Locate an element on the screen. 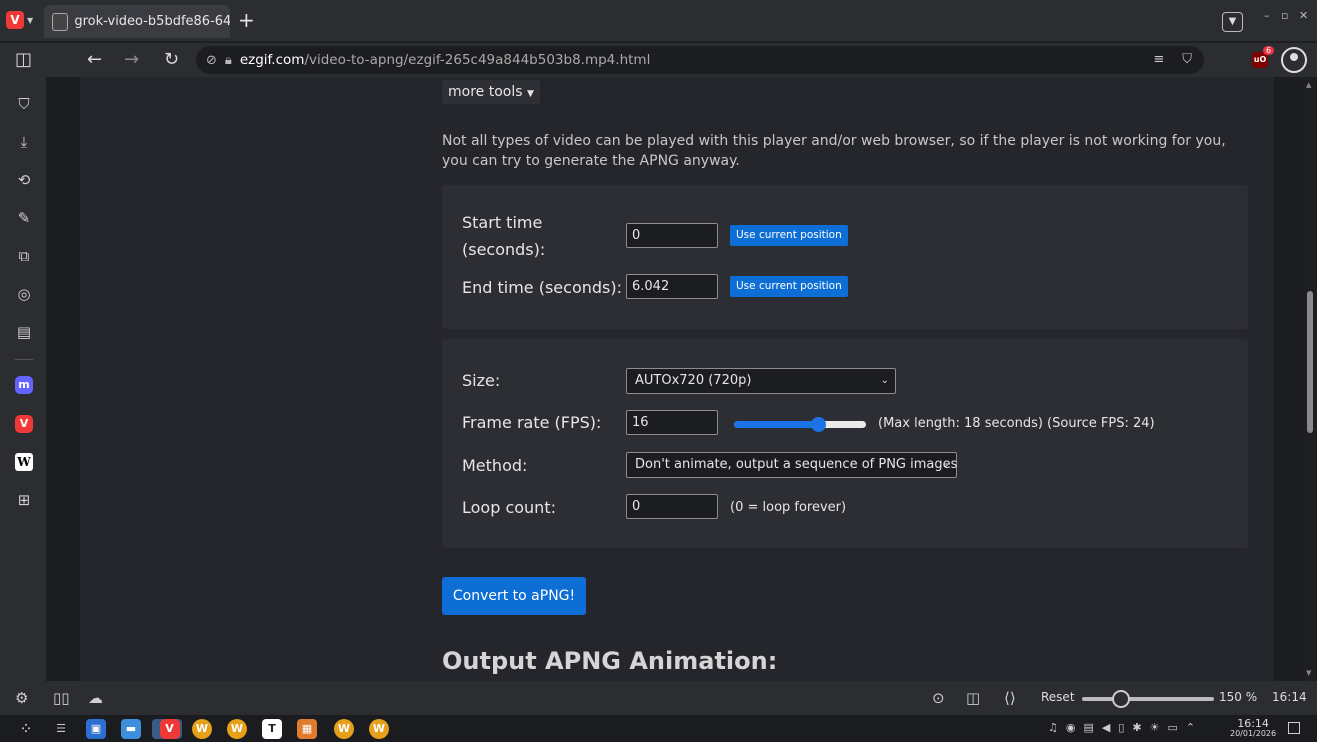  more-tools-dropdown: more tools ▼ is located at coordinates (491, 92).